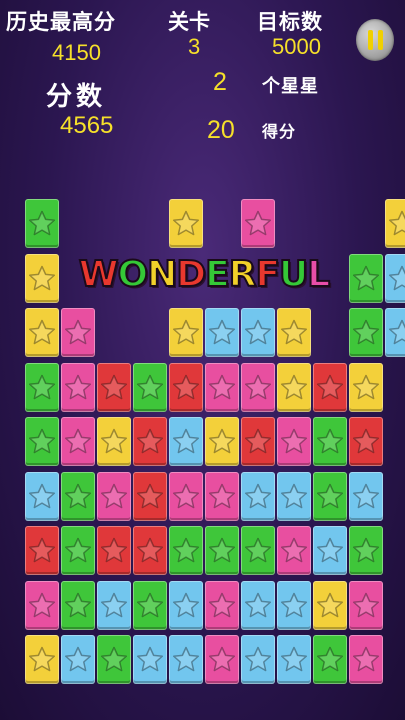  What do you see at coordinates (279, 131) in the screenshot?
I see `selection-points-label: 得分` at bounding box center [279, 131].